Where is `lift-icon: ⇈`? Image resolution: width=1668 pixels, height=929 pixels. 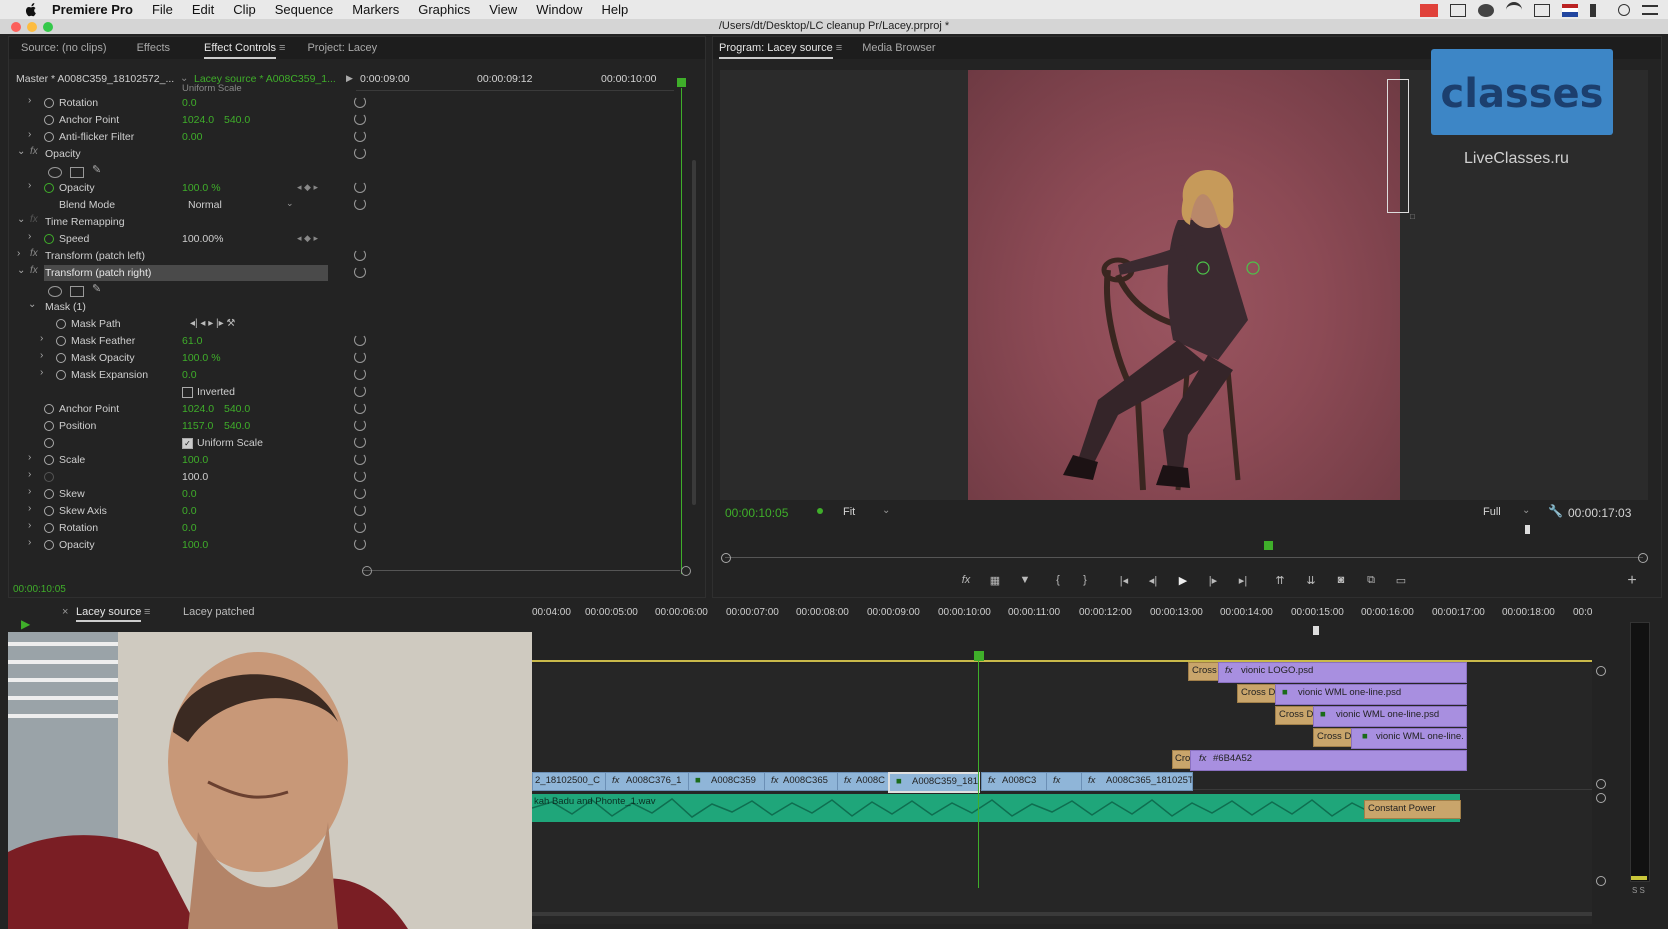 lift-icon: ⇈ is located at coordinates (1280, 580).